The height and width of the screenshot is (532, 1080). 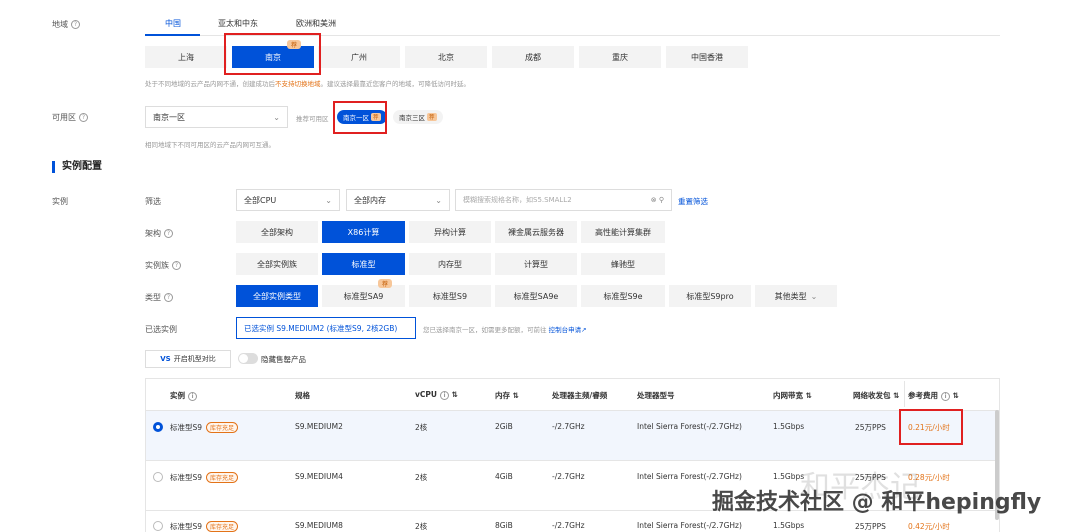 I want to click on th-frequency: 处理器主频/睿频, so click(x=580, y=395).